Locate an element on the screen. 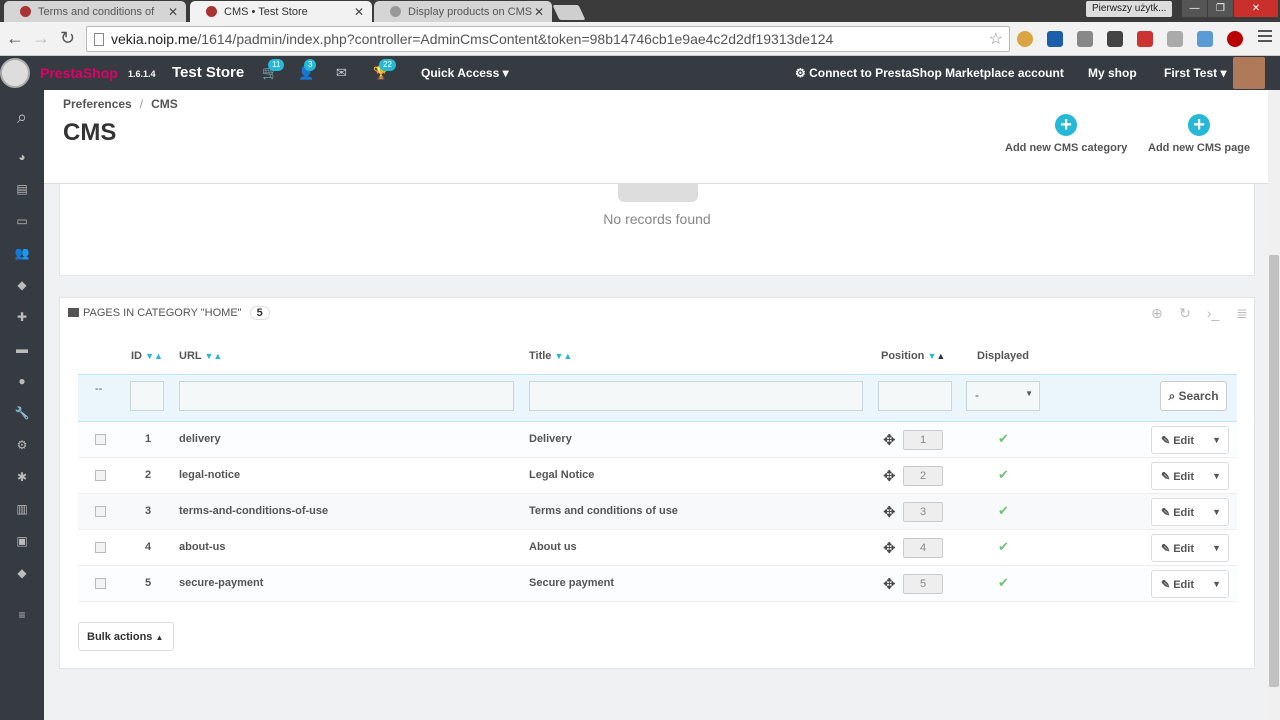 The height and width of the screenshot is (720, 1280). filter-id-input is located at coordinates (147, 396).